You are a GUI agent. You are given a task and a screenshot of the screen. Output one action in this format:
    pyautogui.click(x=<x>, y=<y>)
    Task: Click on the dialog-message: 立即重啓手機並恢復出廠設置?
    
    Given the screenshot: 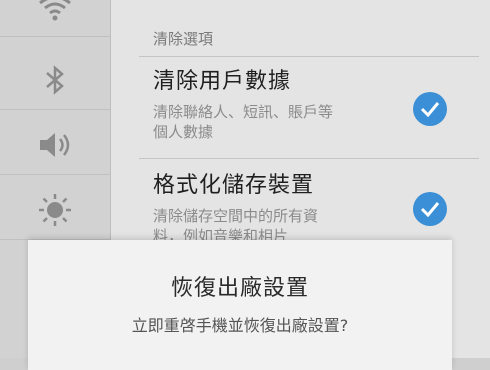 What is the action you would take?
    pyautogui.click(x=240, y=325)
    